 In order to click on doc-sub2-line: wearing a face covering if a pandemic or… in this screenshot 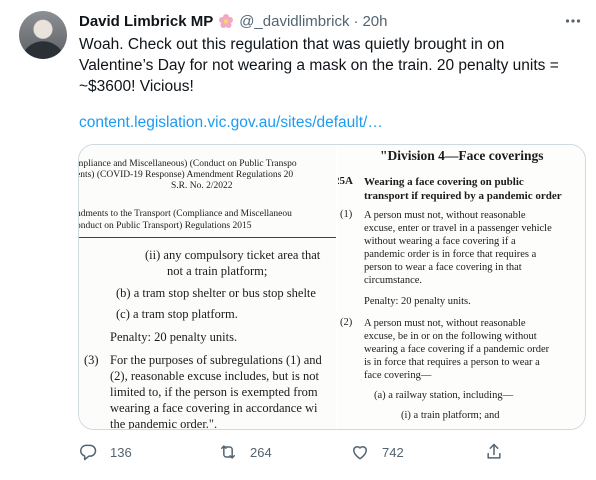, I will do `click(457, 349)`.